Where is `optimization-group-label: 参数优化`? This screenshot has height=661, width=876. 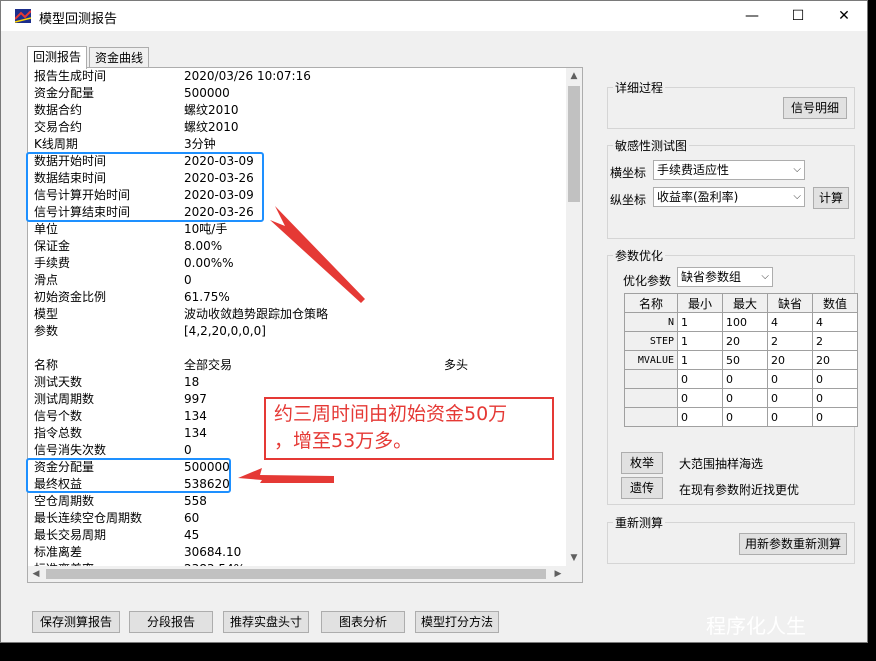 optimization-group-label: 参数优化 is located at coordinates (639, 255).